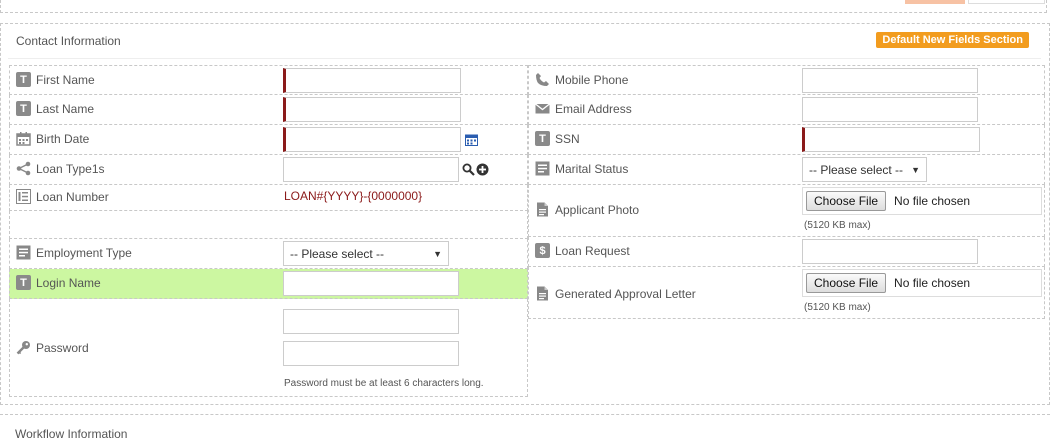 The height and width of the screenshot is (441, 1057). What do you see at coordinates (268, 80) in the screenshot?
I see `field-row-first-name: T First Name` at bounding box center [268, 80].